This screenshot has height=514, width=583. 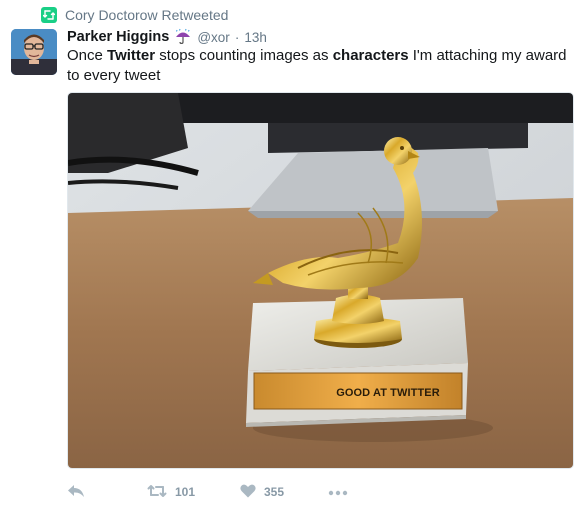 What do you see at coordinates (185, 492) in the screenshot?
I see `retweet-count: 101` at bounding box center [185, 492].